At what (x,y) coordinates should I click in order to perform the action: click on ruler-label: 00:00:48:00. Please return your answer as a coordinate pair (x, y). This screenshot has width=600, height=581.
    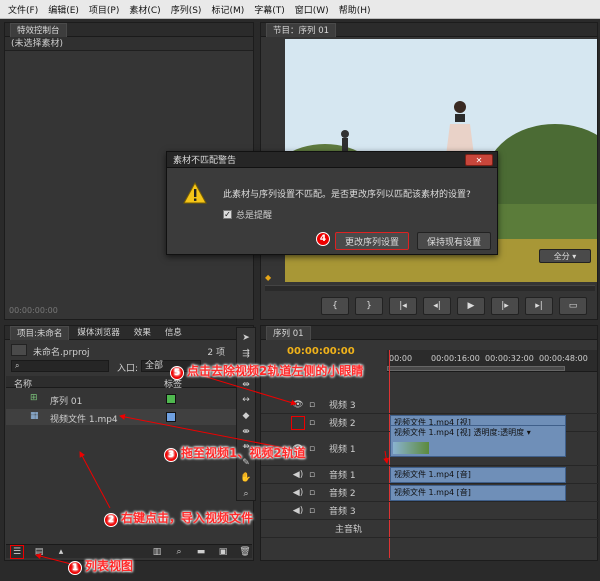
    Looking at the image, I should click on (563, 358).